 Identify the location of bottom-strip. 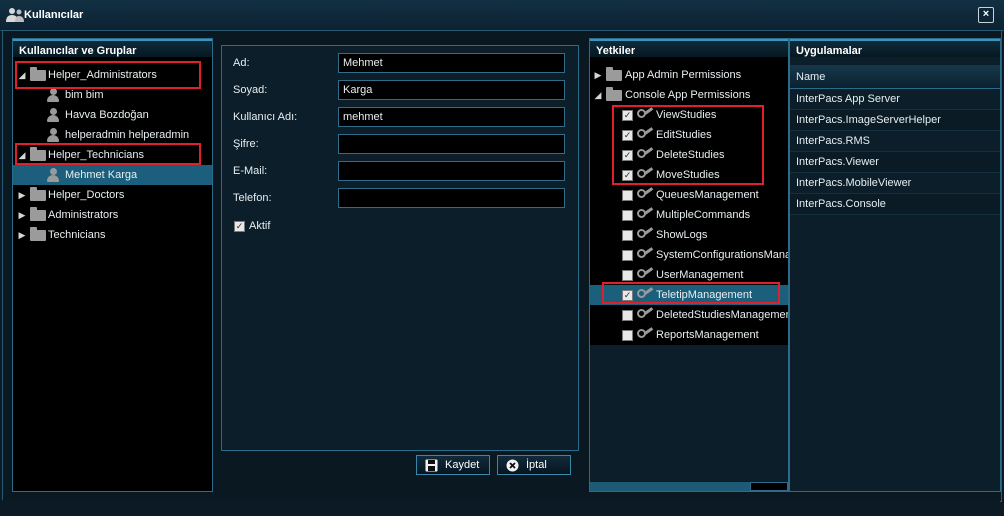
(501, 507).